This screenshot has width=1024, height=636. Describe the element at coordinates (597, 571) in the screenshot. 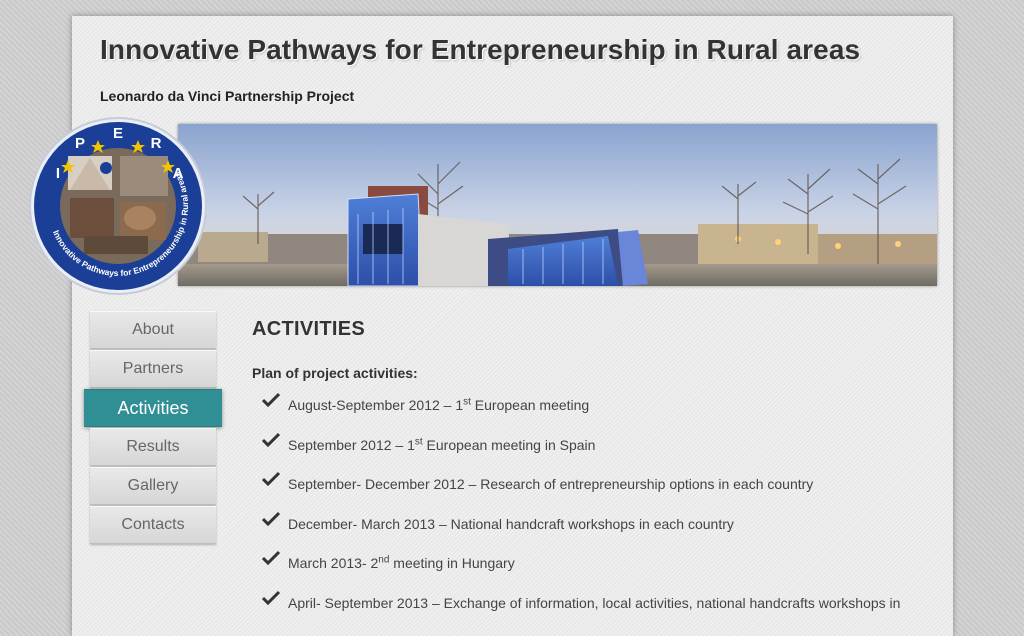

I see `activity-item: March 2013- 2nd meeting in Hungary` at that location.